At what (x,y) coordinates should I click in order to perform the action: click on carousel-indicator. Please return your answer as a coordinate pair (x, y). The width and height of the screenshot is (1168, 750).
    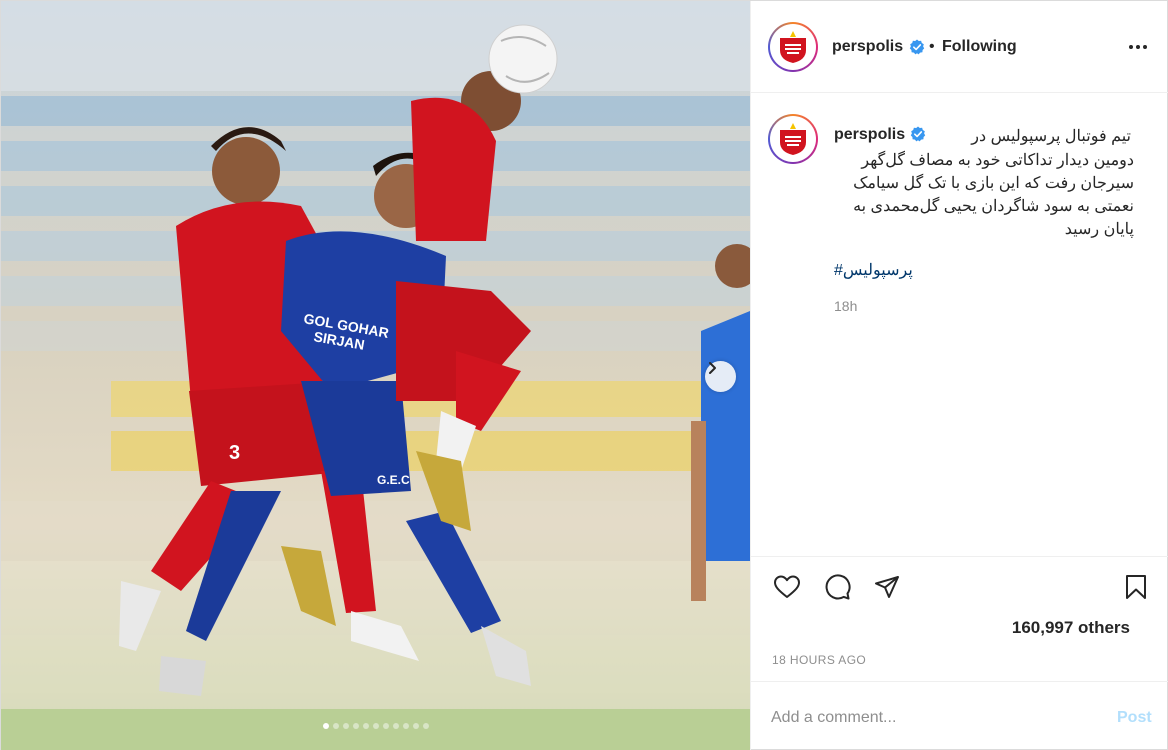
    Looking at the image, I should click on (375, 726).